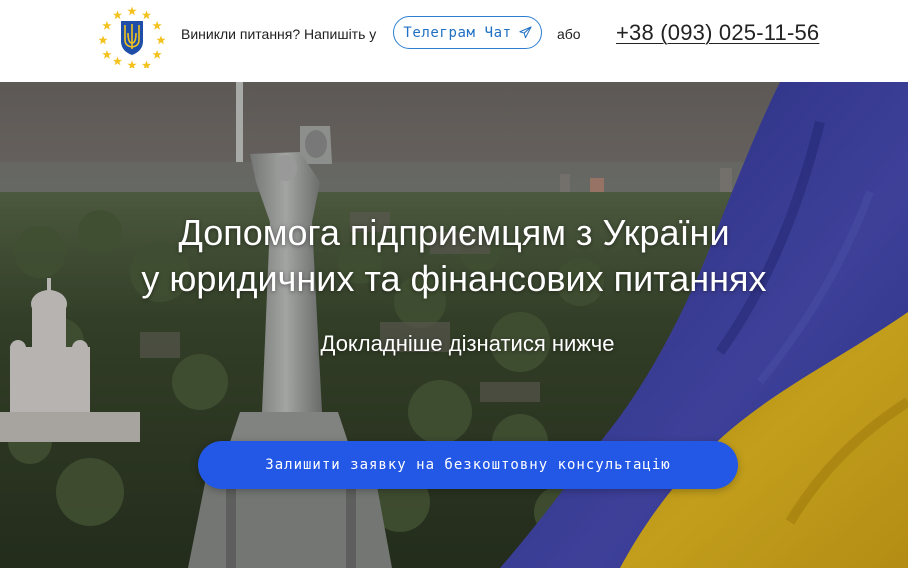 This screenshot has width=908, height=568. I want to click on phone-link: +38 (093) 025-11-56, so click(717, 33).